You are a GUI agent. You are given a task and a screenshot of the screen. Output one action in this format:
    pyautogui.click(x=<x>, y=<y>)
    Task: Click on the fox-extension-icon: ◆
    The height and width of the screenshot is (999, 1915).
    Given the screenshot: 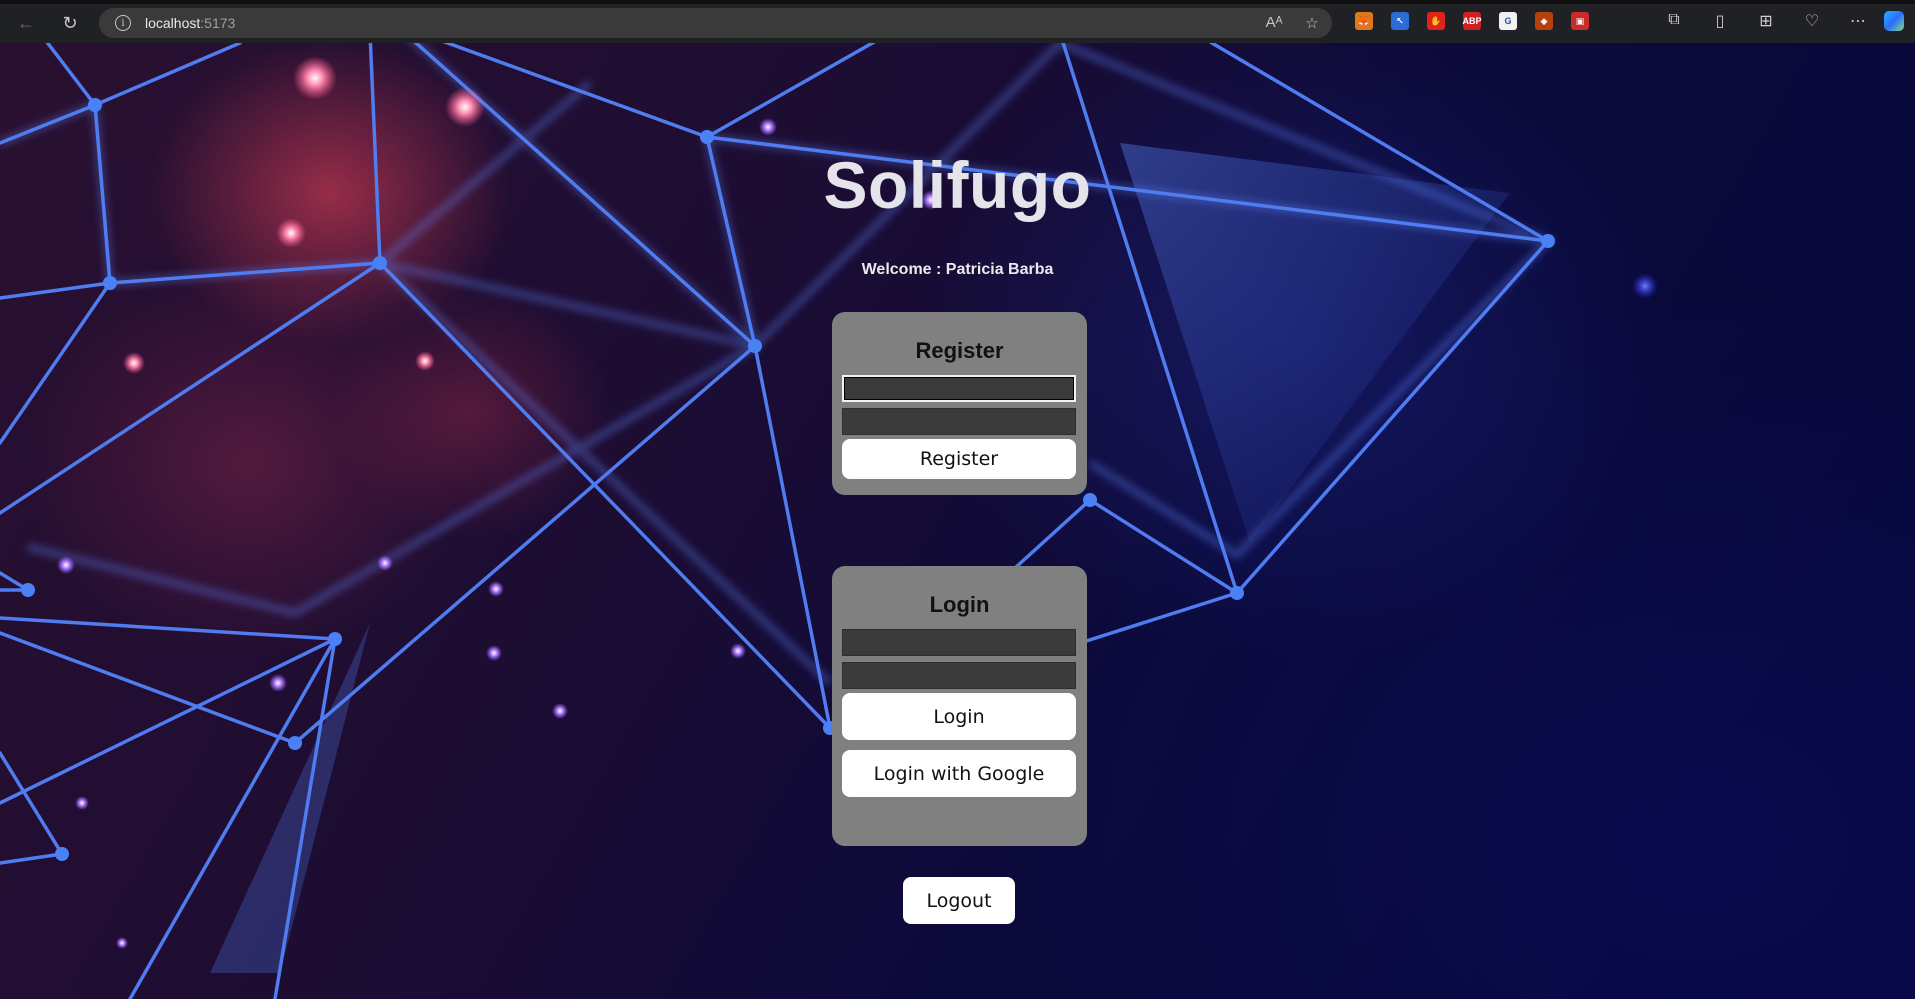 What is the action you would take?
    pyautogui.click(x=1544, y=21)
    